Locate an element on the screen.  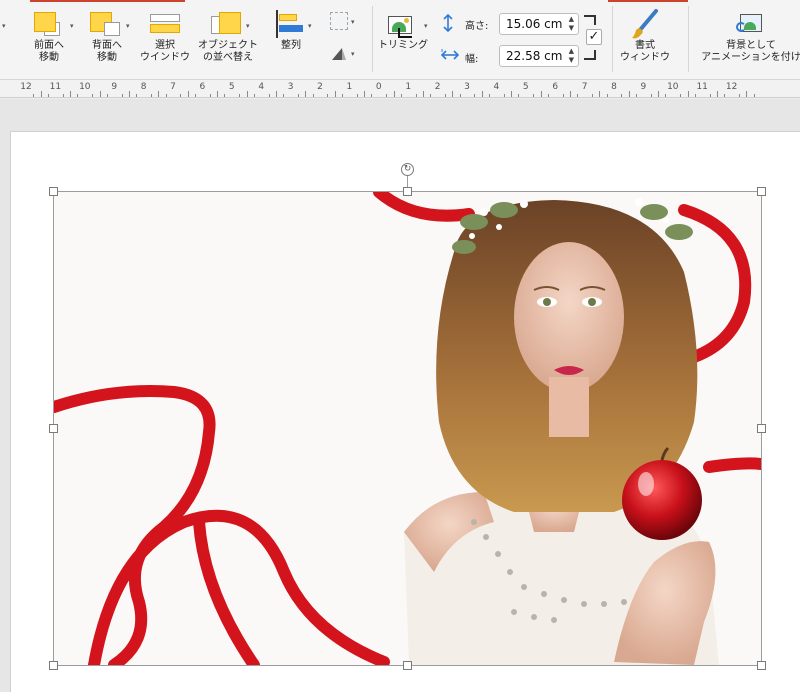
lock-aspect-checkbox: ✓ is located at coordinates (594, 37).